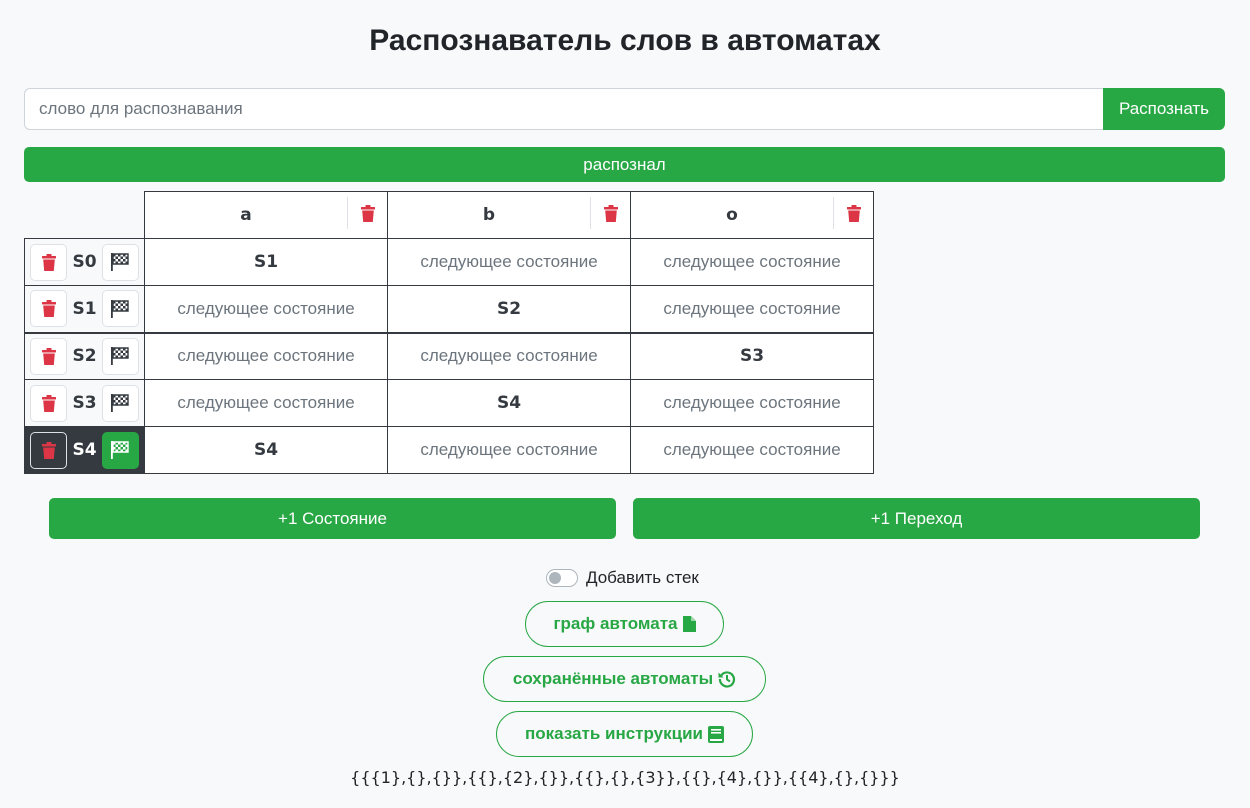 Image resolution: width=1250 pixels, height=808 pixels. What do you see at coordinates (266, 262) in the screenshot?
I see `transition-cell: S1` at bounding box center [266, 262].